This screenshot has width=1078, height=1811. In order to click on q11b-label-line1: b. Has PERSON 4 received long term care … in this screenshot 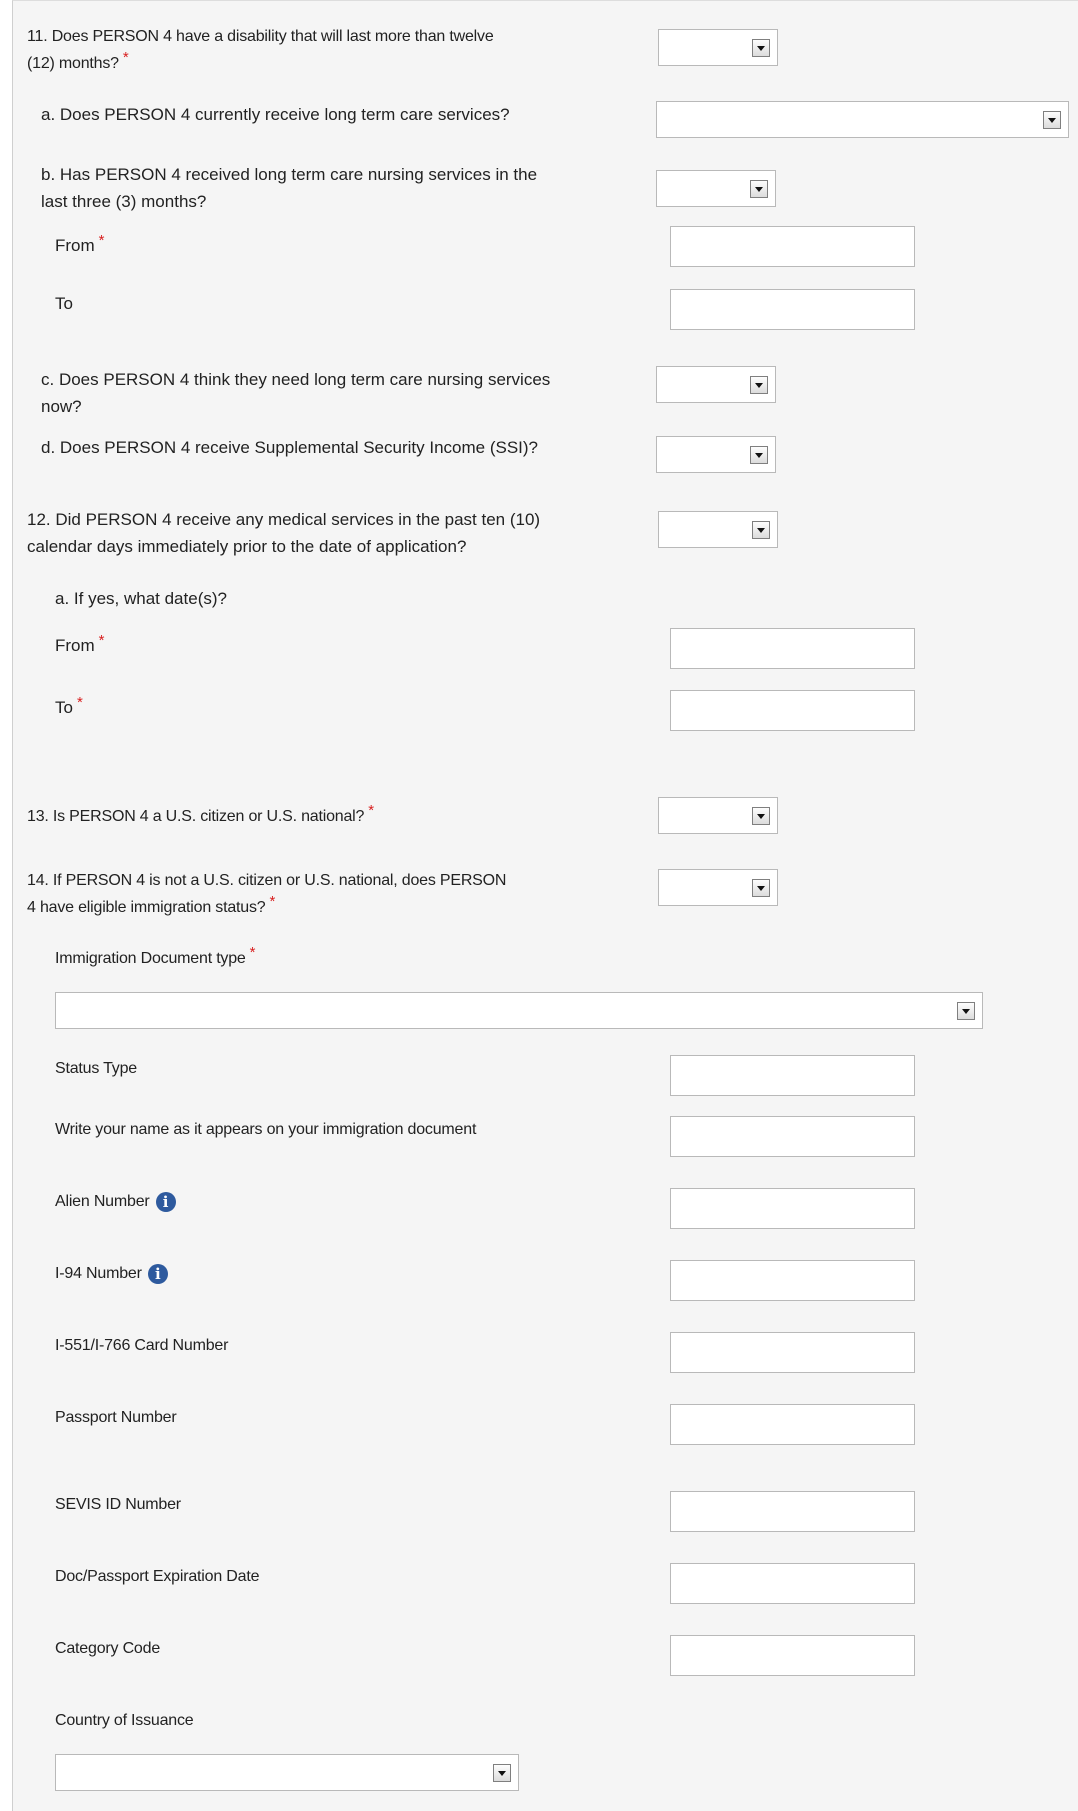, I will do `click(289, 174)`.